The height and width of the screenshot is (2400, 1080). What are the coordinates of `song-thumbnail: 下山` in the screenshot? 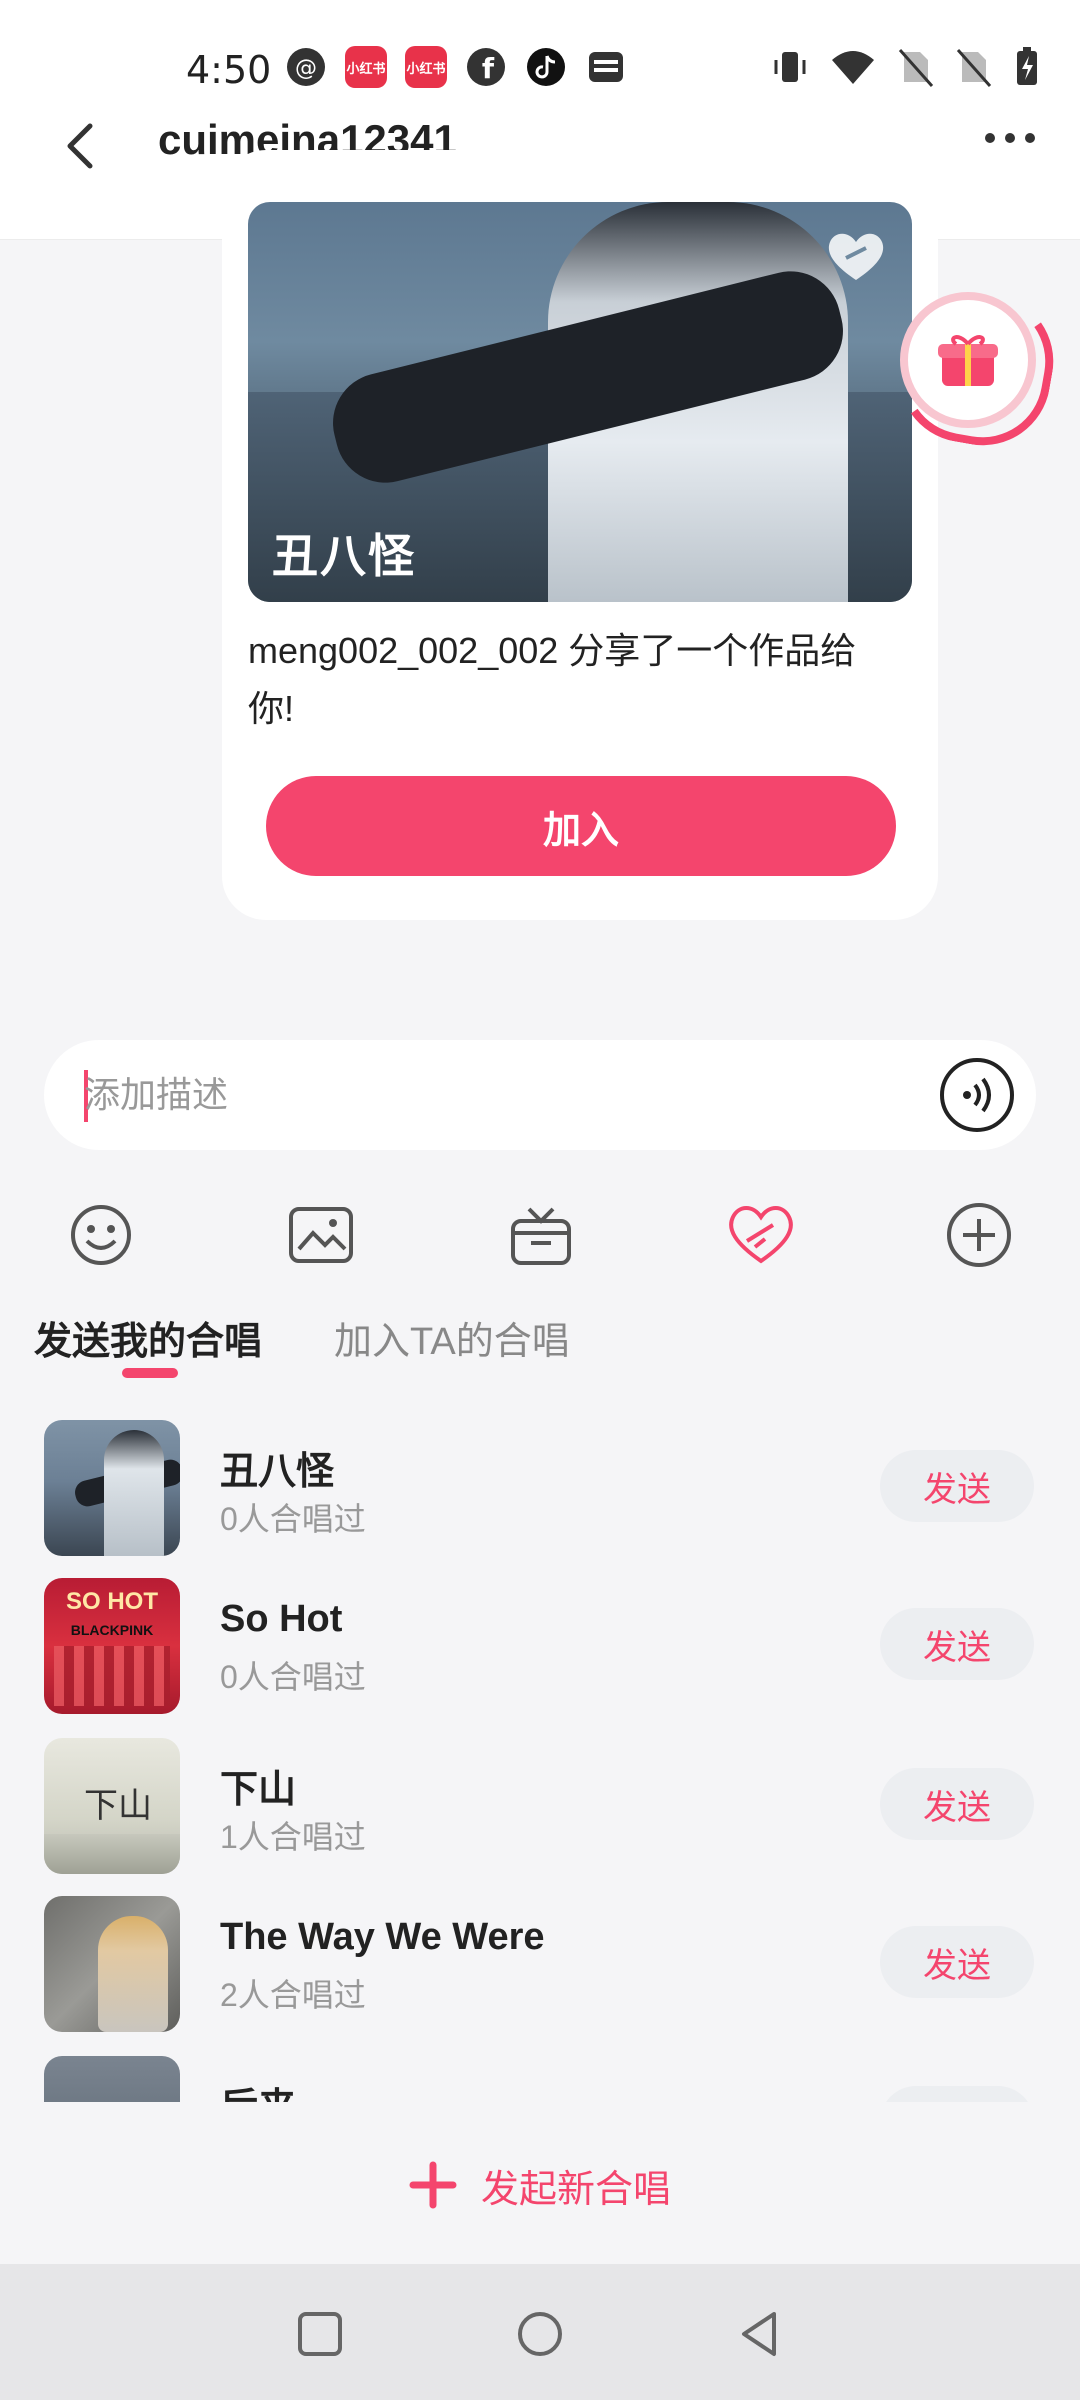 It's located at (112, 1806).